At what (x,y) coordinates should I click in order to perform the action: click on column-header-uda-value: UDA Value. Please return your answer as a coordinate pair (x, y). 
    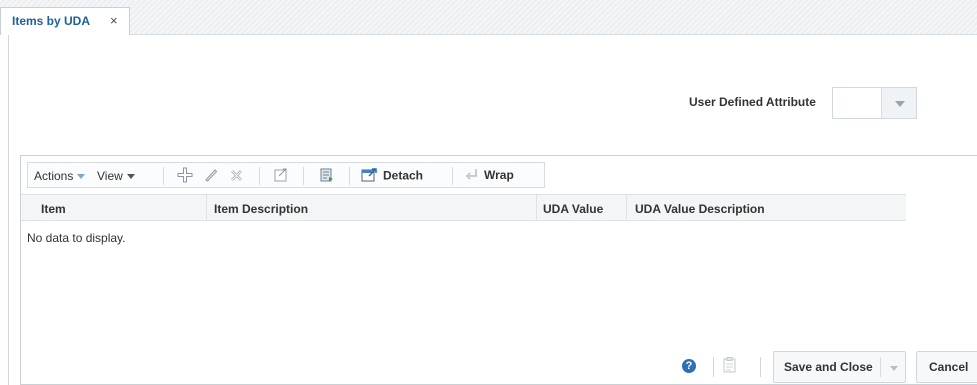
    Looking at the image, I should click on (573, 209).